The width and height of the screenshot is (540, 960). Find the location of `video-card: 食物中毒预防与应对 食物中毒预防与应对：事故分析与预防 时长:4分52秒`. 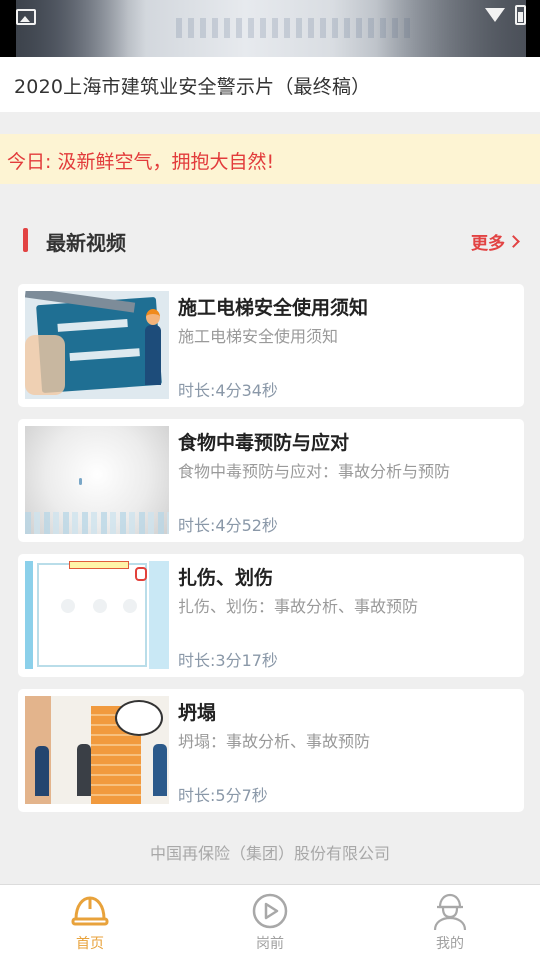

video-card: 食物中毒预防与应对 食物中毒预防与应对：事故分析与预防 时长:4分52秒 is located at coordinates (271, 480).